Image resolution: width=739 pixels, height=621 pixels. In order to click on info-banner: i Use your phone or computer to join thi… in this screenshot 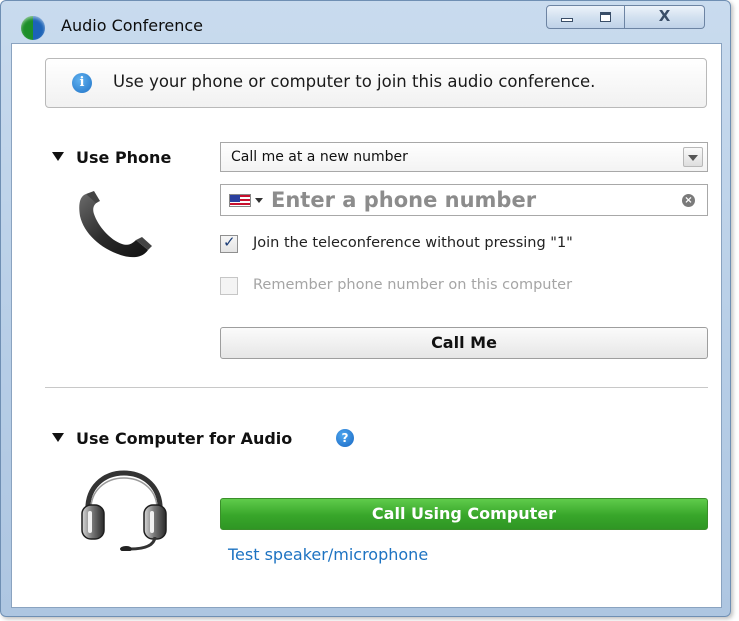, I will do `click(376, 83)`.